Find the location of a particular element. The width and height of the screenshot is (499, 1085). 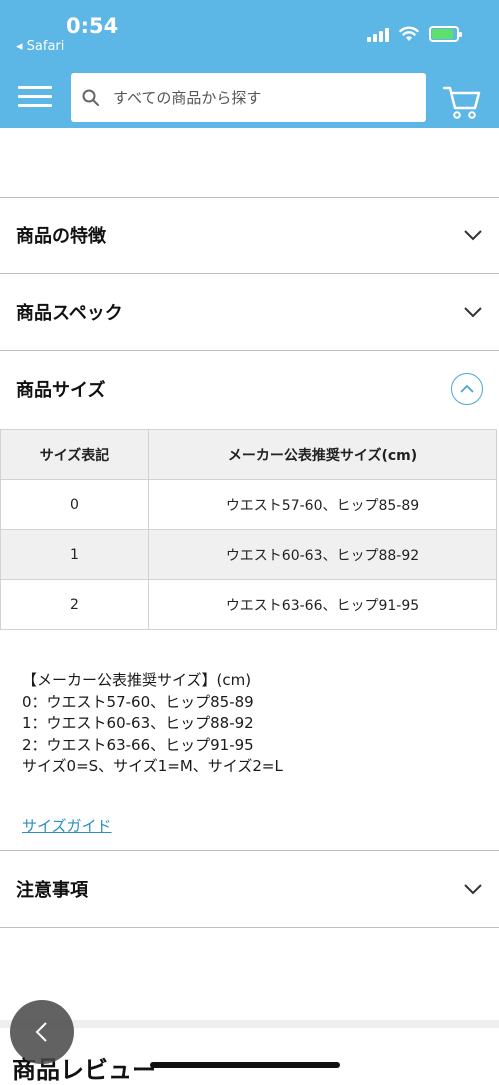

table-header-cell: サイズ表記 is located at coordinates (74, 454).